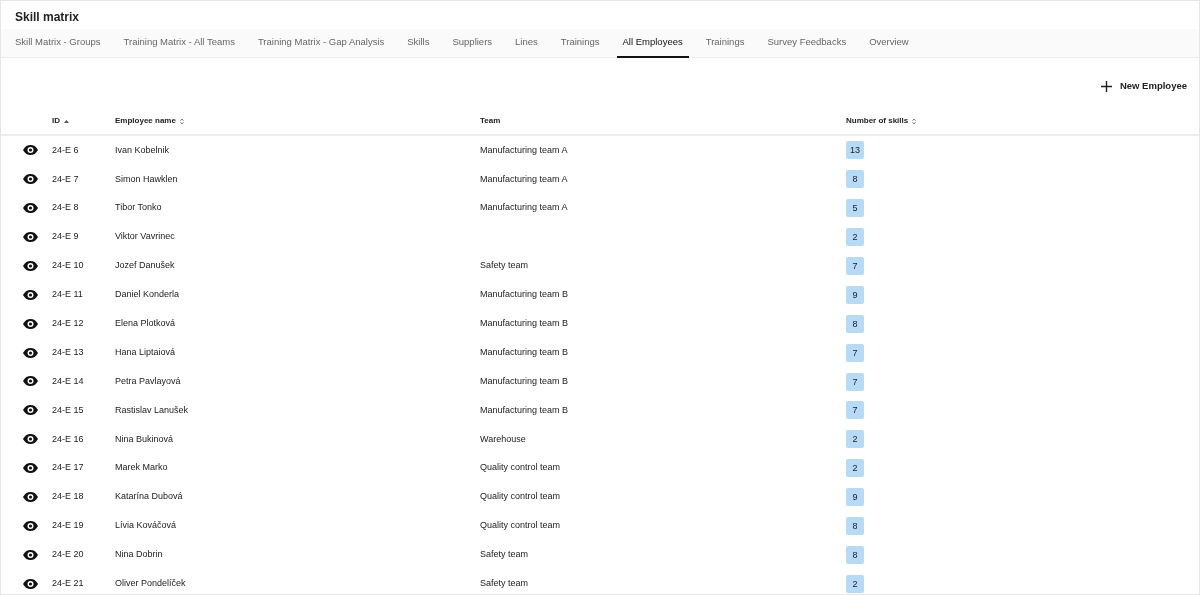  What do you see at coordinates (68, 380) in the screenshot?
I see `id-cell: 24-E 14` at bounding box center [68, 380].